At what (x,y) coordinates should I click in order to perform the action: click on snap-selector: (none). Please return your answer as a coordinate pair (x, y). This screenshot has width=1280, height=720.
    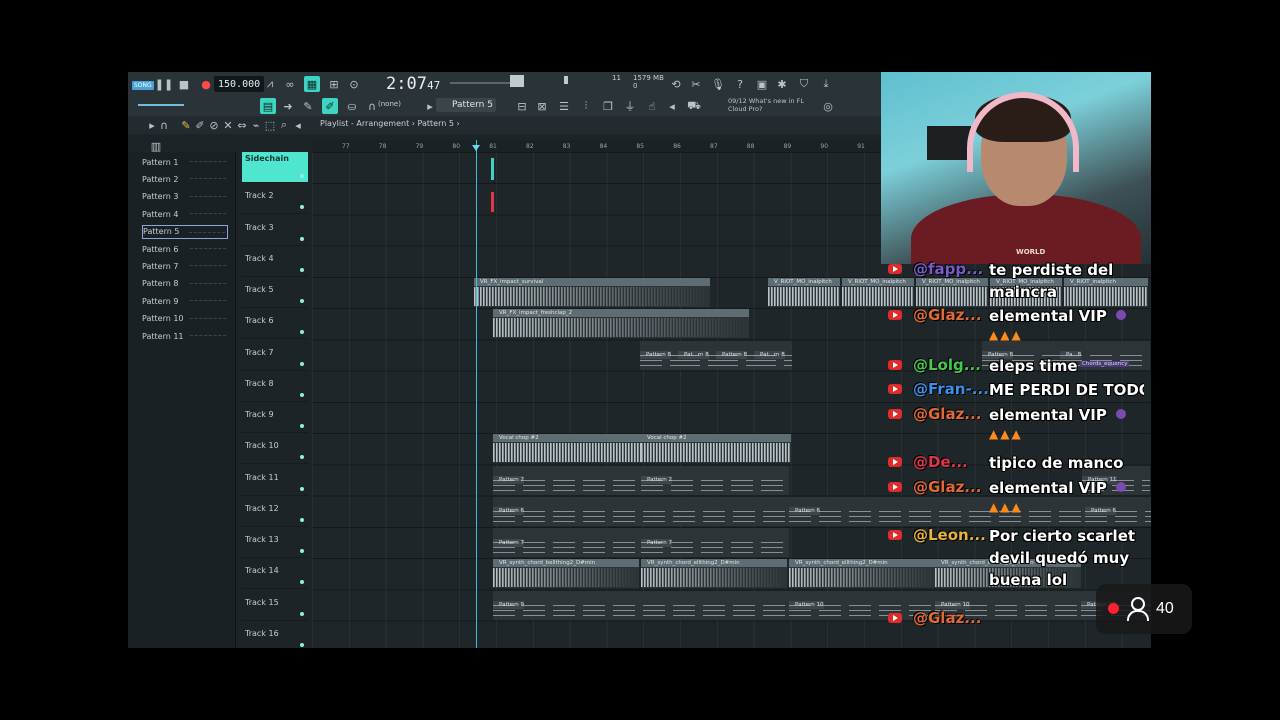
    Looking at the image, I should click on (389, 104).